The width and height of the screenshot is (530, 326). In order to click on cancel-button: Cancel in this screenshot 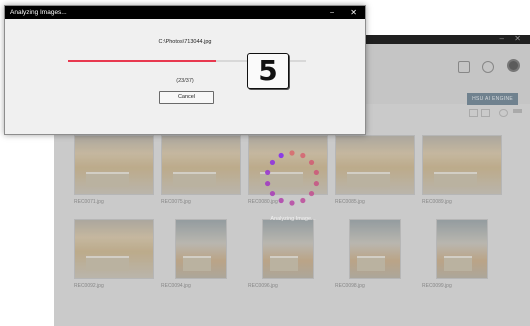, I will do `click(186, 97)`.